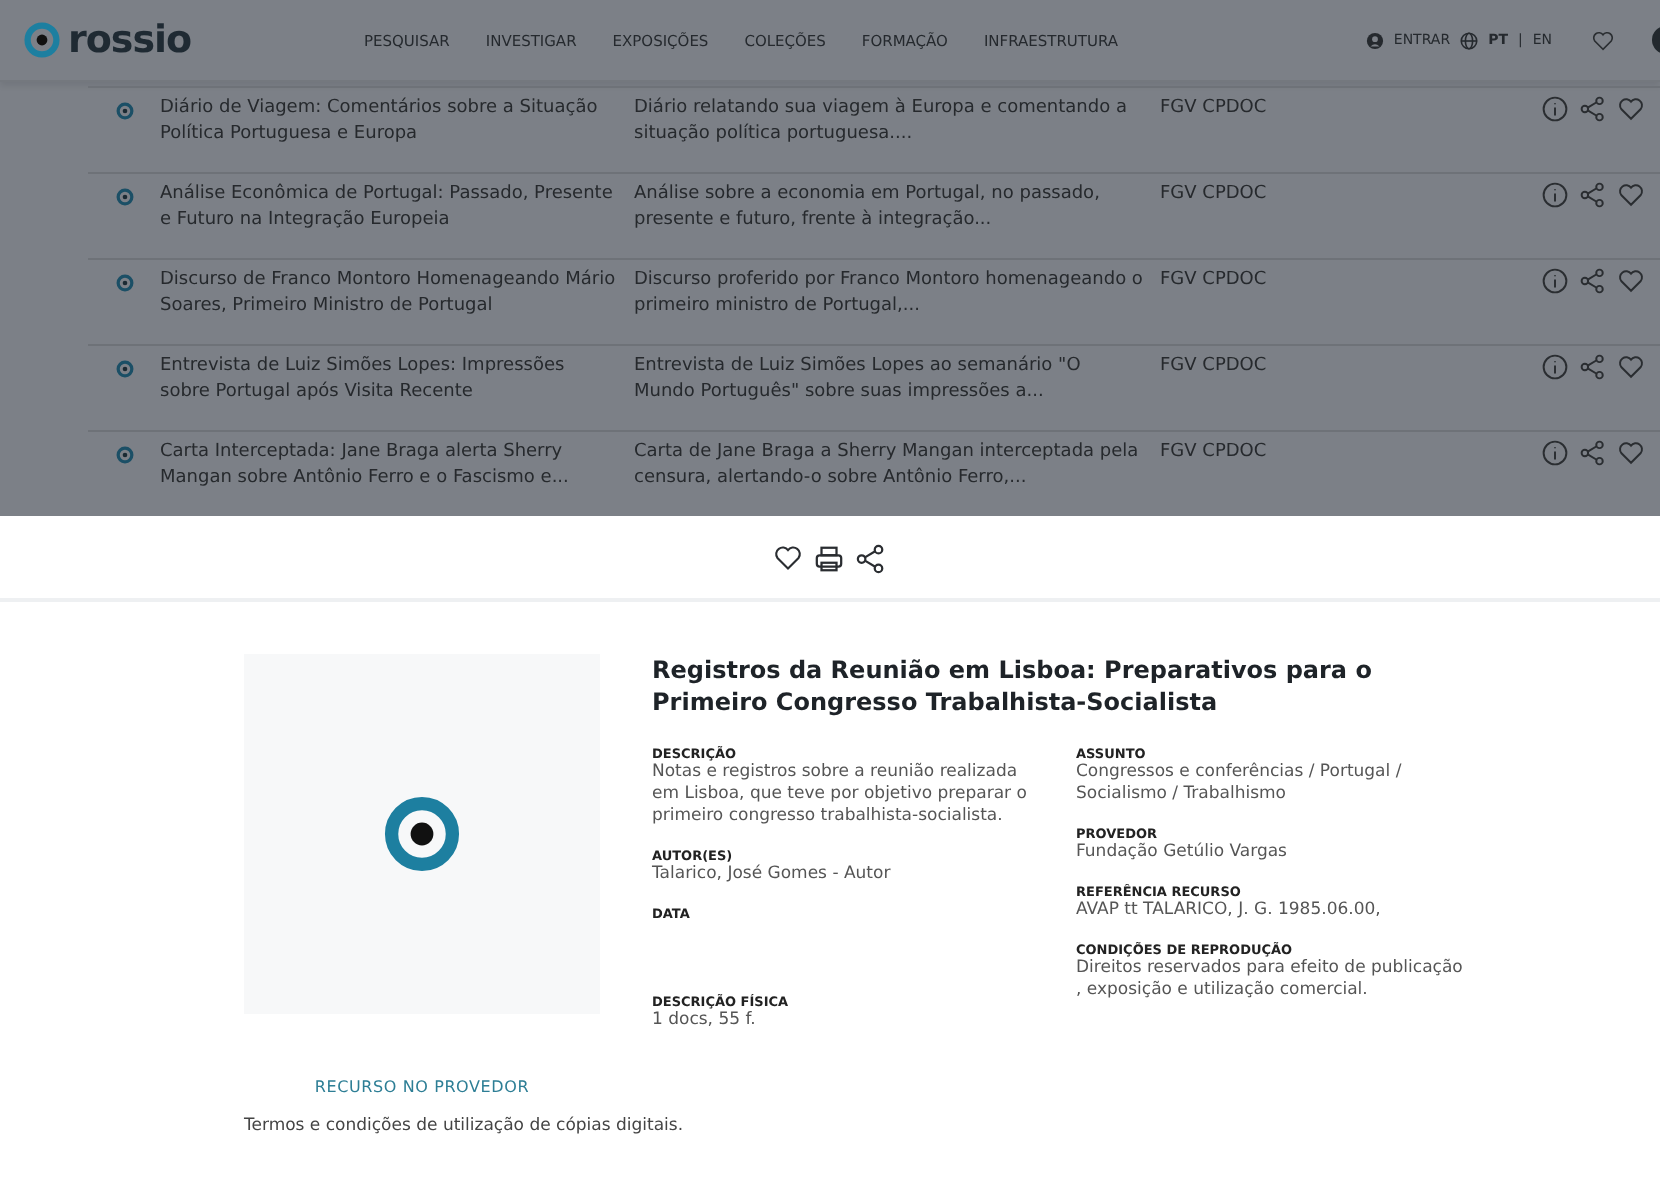  I want to click on record-title: Registros da Reunião em Lisboa: Preparativos para o Primeiro Congresso Trabalhista-Socialista, so click(1013, 686).